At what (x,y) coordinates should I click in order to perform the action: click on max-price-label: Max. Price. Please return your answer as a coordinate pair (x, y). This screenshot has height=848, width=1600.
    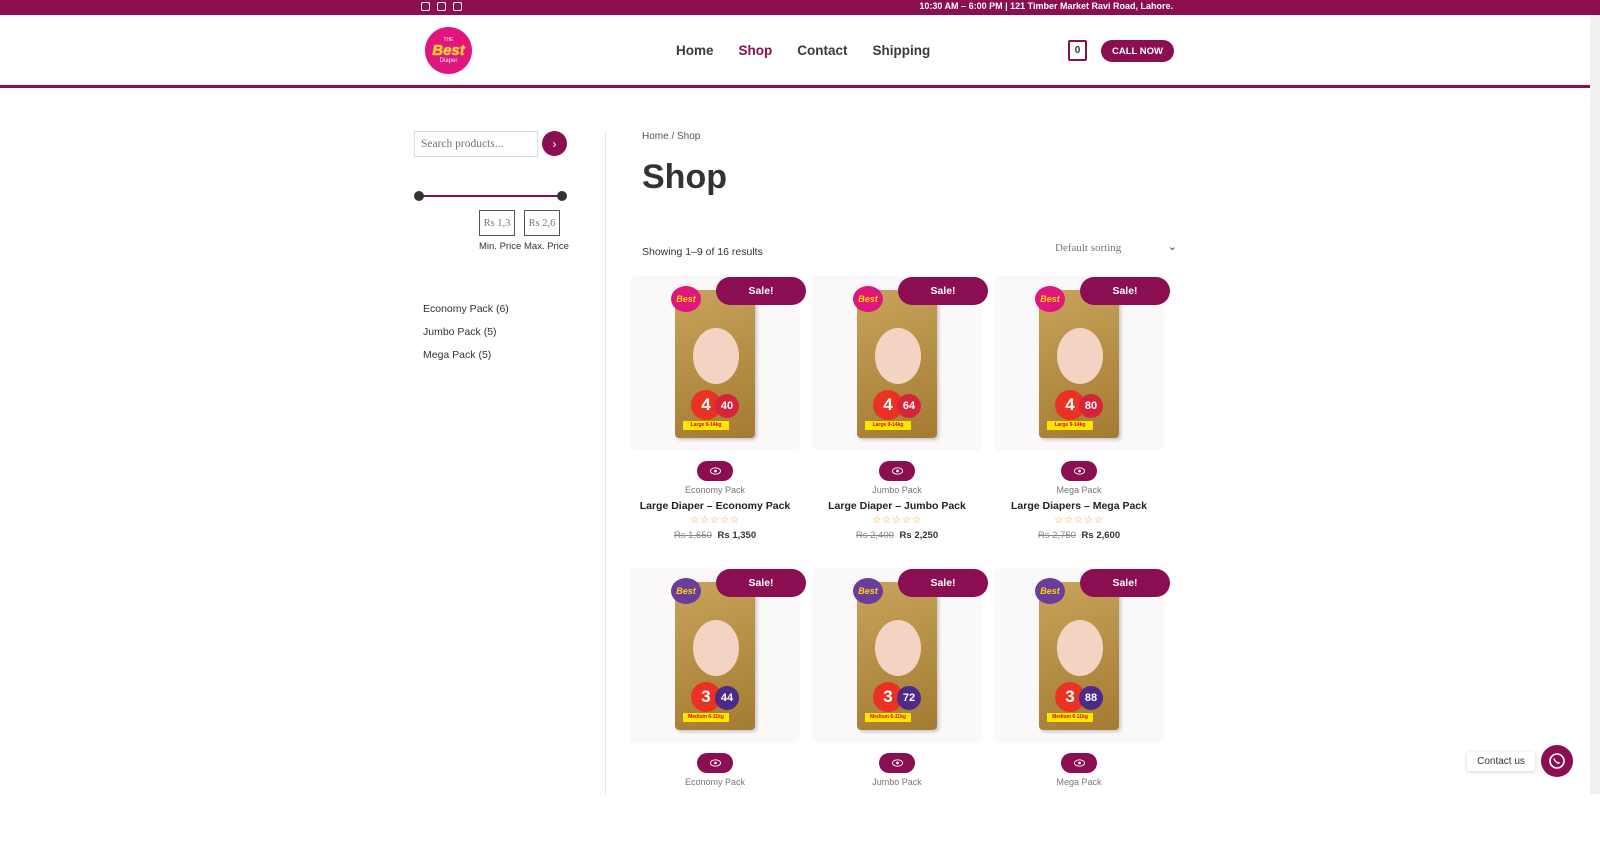
    Looking at the image, I should click on (546, 246).